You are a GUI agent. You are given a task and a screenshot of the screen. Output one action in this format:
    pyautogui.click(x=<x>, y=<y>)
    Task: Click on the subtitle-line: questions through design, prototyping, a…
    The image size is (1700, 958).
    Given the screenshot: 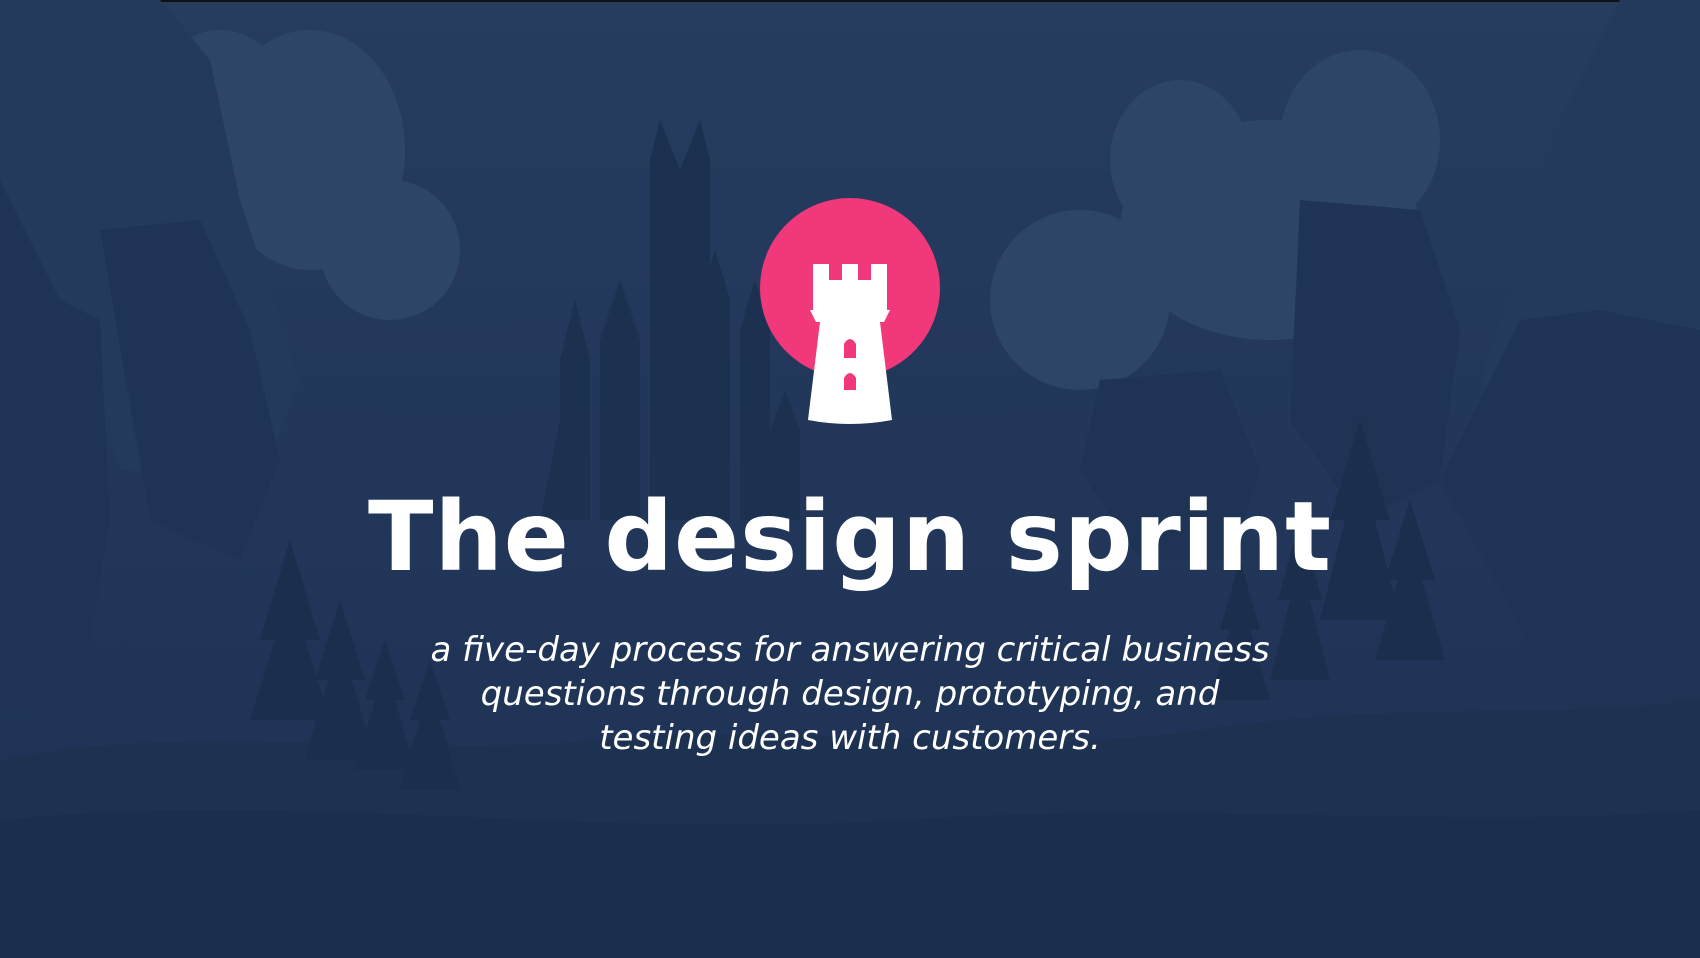 What is the action you would take?
    pyautogui.click(x=850, y=694)
    